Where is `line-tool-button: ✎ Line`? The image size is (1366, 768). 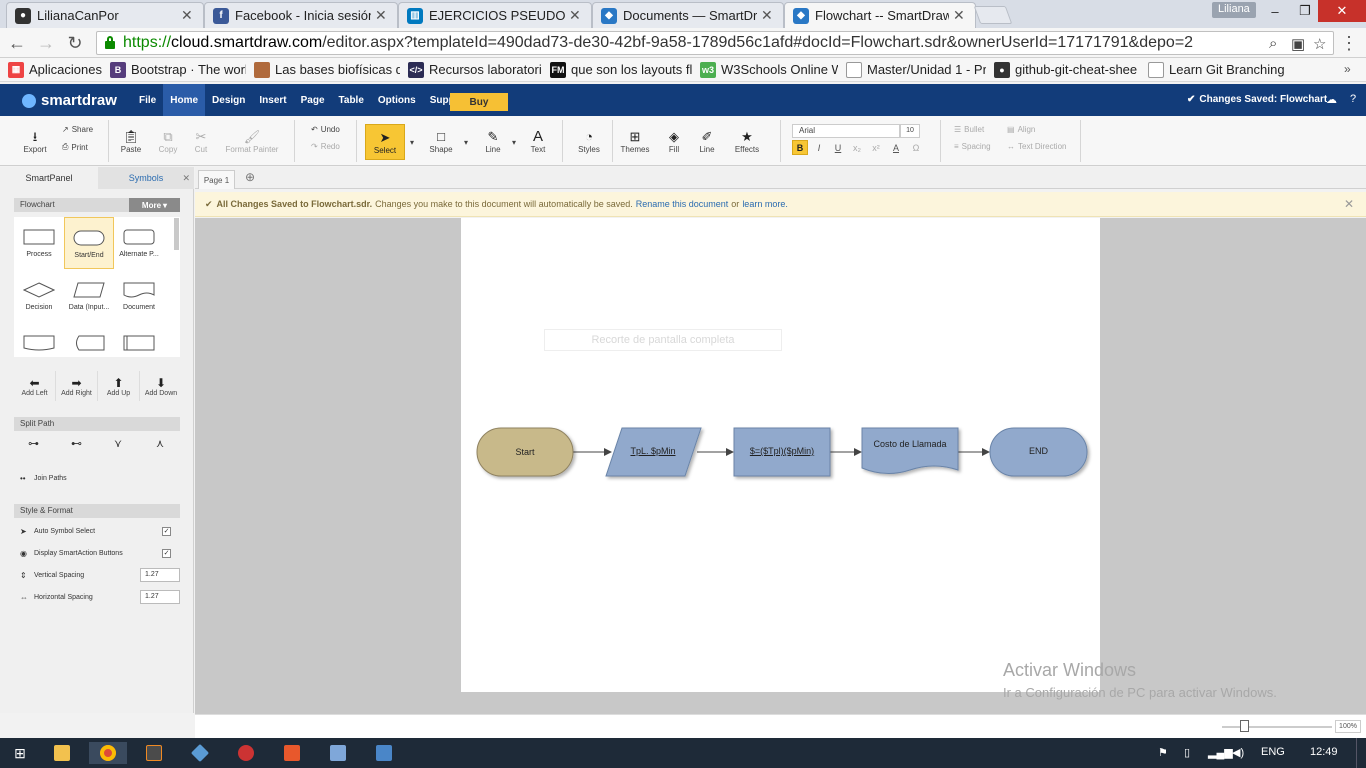 line-tool-button: ✎ Line is located at coordinates (493, 141).